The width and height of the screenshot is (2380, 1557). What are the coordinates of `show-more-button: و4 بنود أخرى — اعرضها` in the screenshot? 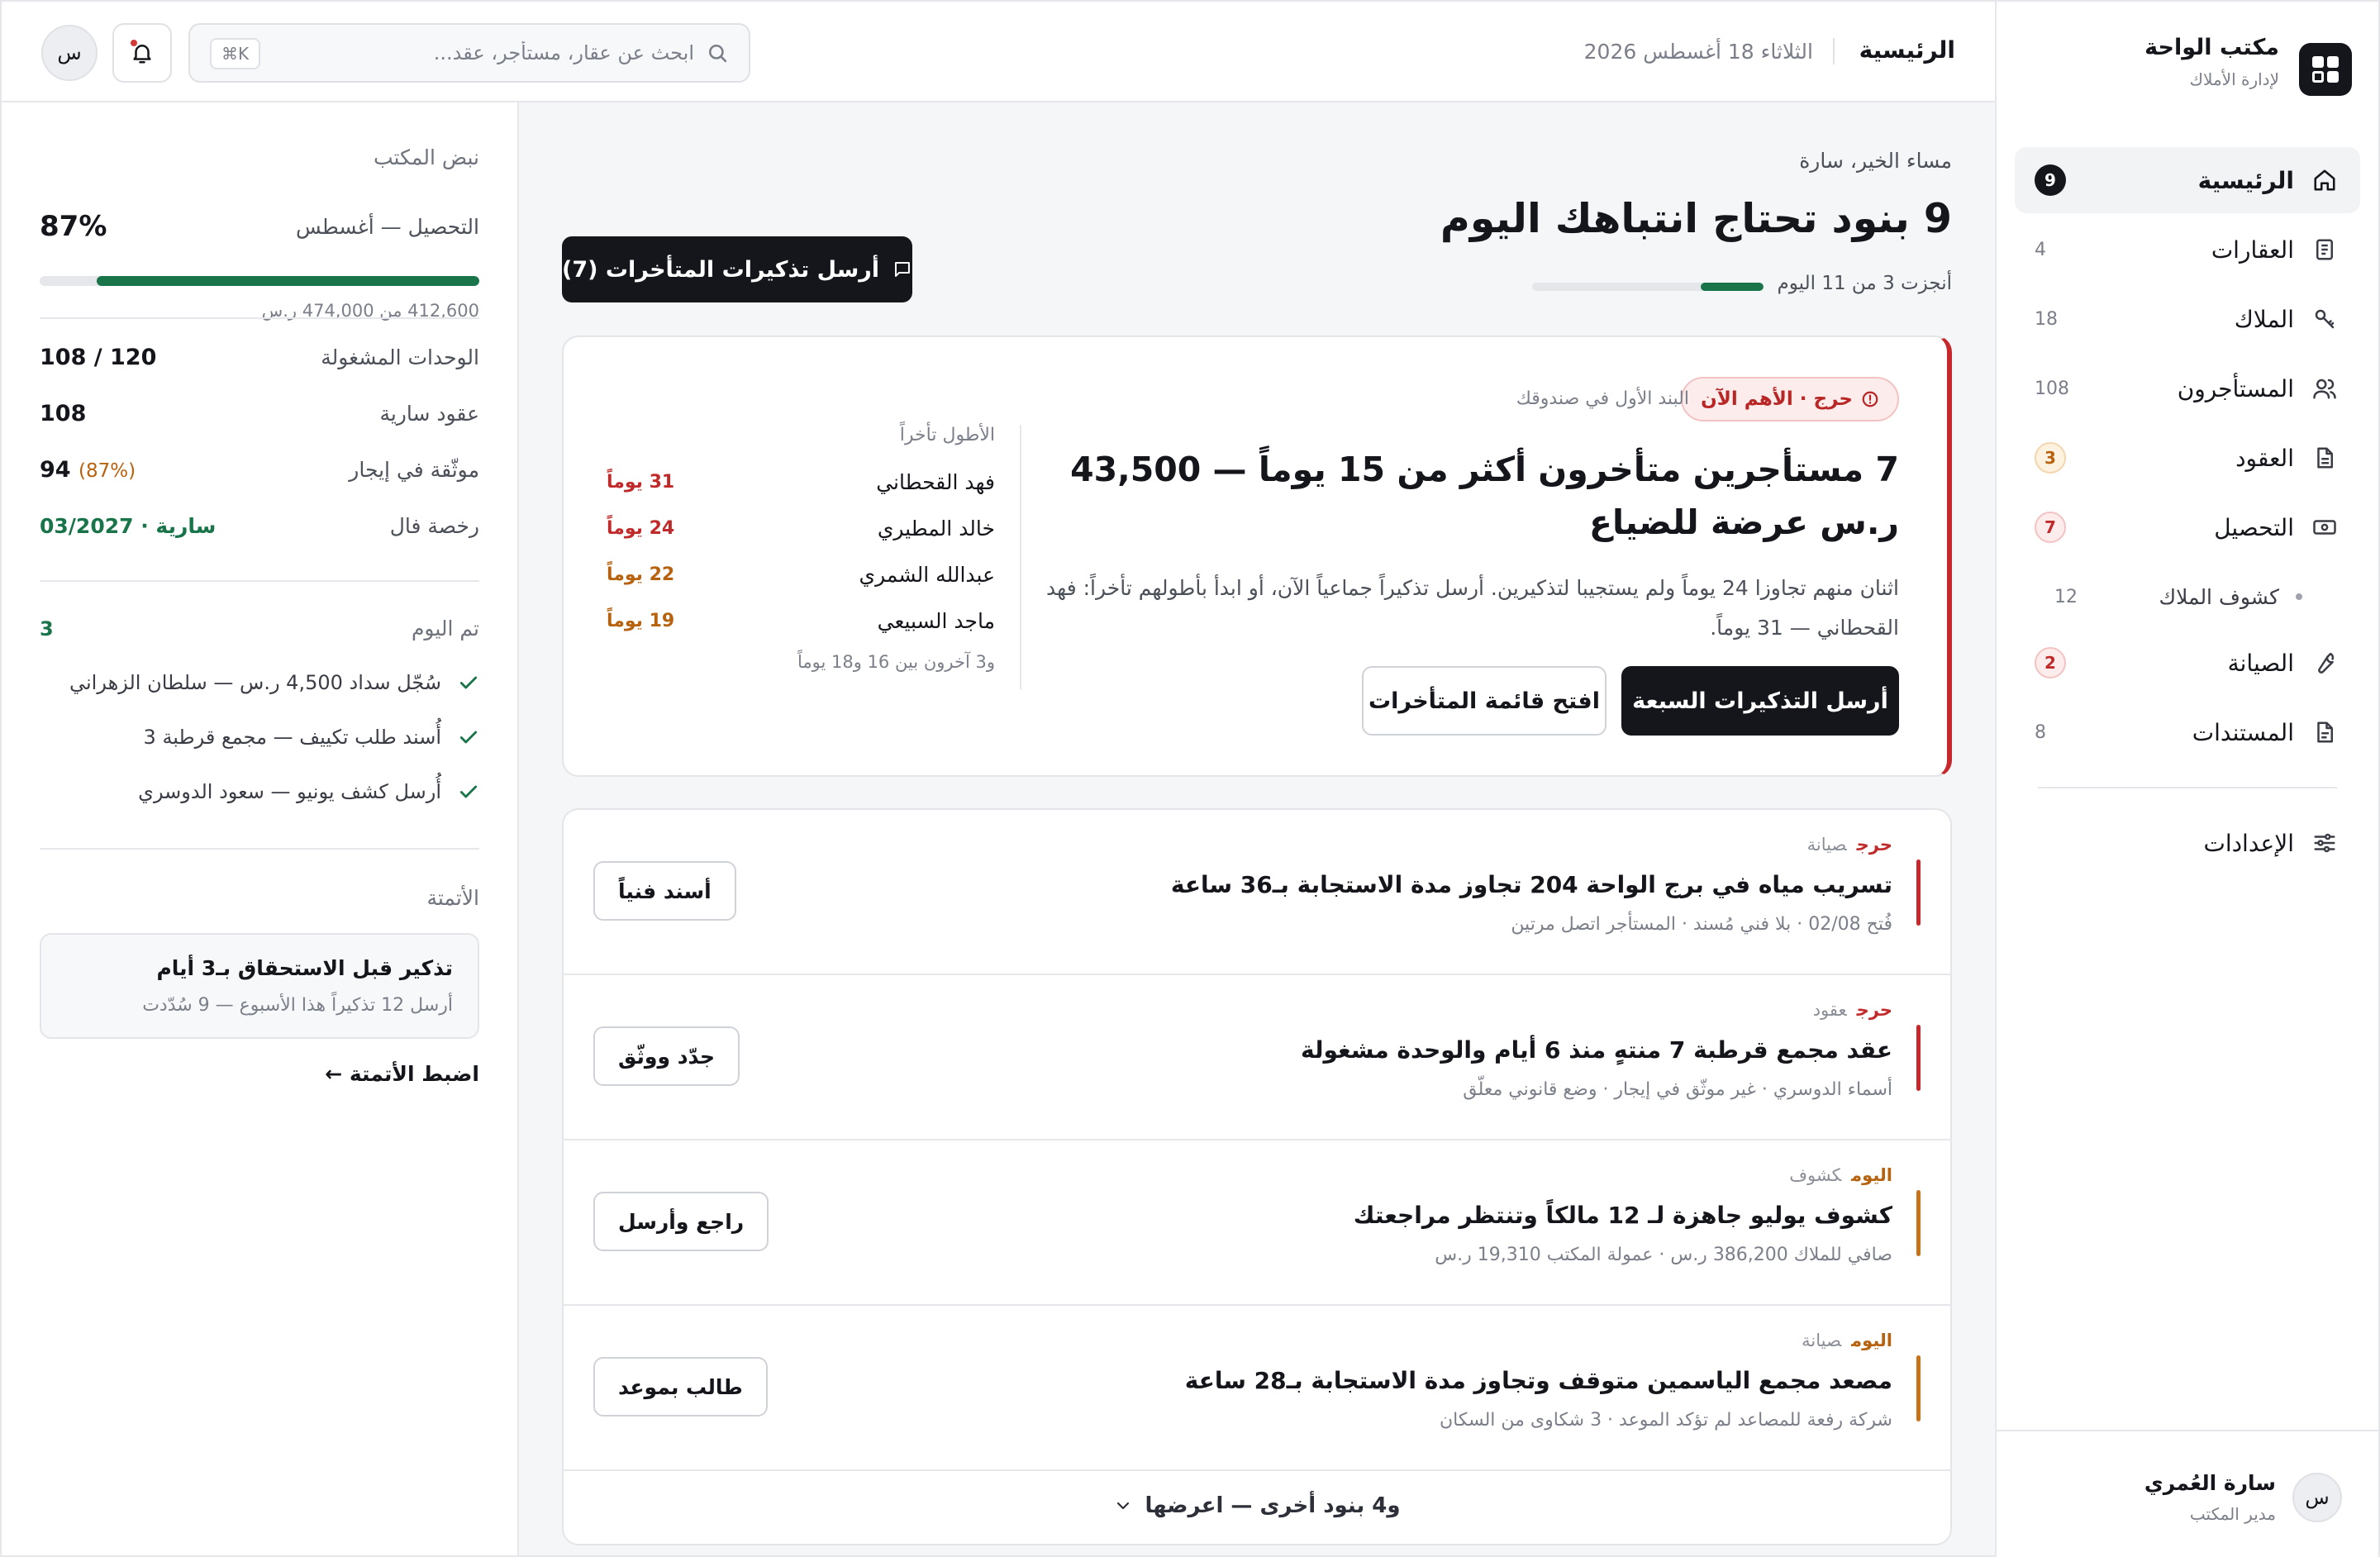 It's located at (1257, 1506).